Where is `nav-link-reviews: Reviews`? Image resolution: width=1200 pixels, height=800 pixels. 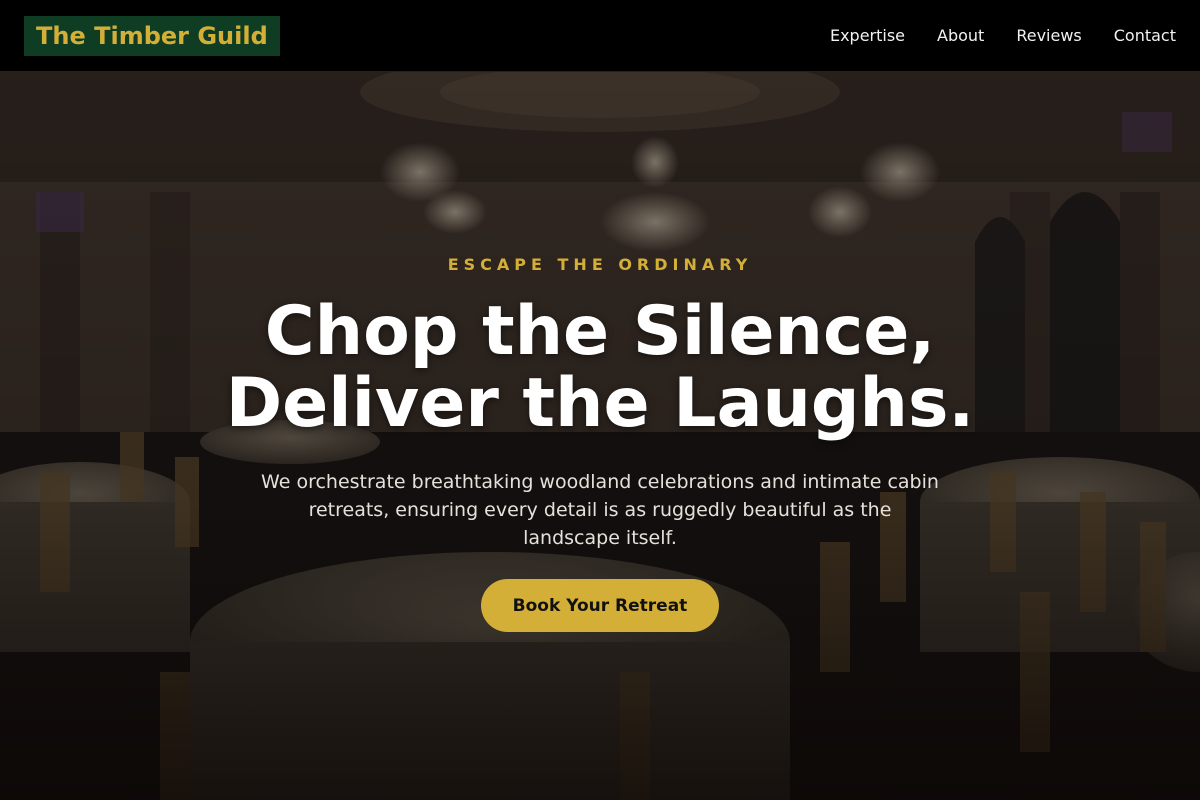 nav-link-reviews: Reviews is located at coordinates (1048, 35).